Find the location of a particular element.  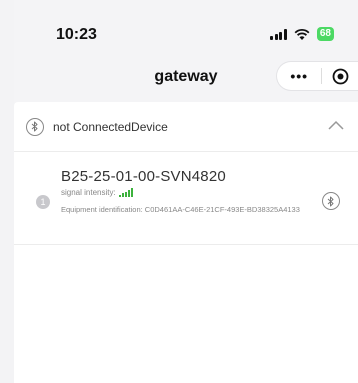

nav-bar: gateway ••• is located at coordinates (186, 76).